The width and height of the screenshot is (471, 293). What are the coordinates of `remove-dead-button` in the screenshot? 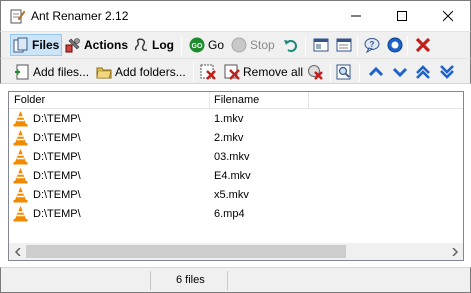 It's located at (315, 72).